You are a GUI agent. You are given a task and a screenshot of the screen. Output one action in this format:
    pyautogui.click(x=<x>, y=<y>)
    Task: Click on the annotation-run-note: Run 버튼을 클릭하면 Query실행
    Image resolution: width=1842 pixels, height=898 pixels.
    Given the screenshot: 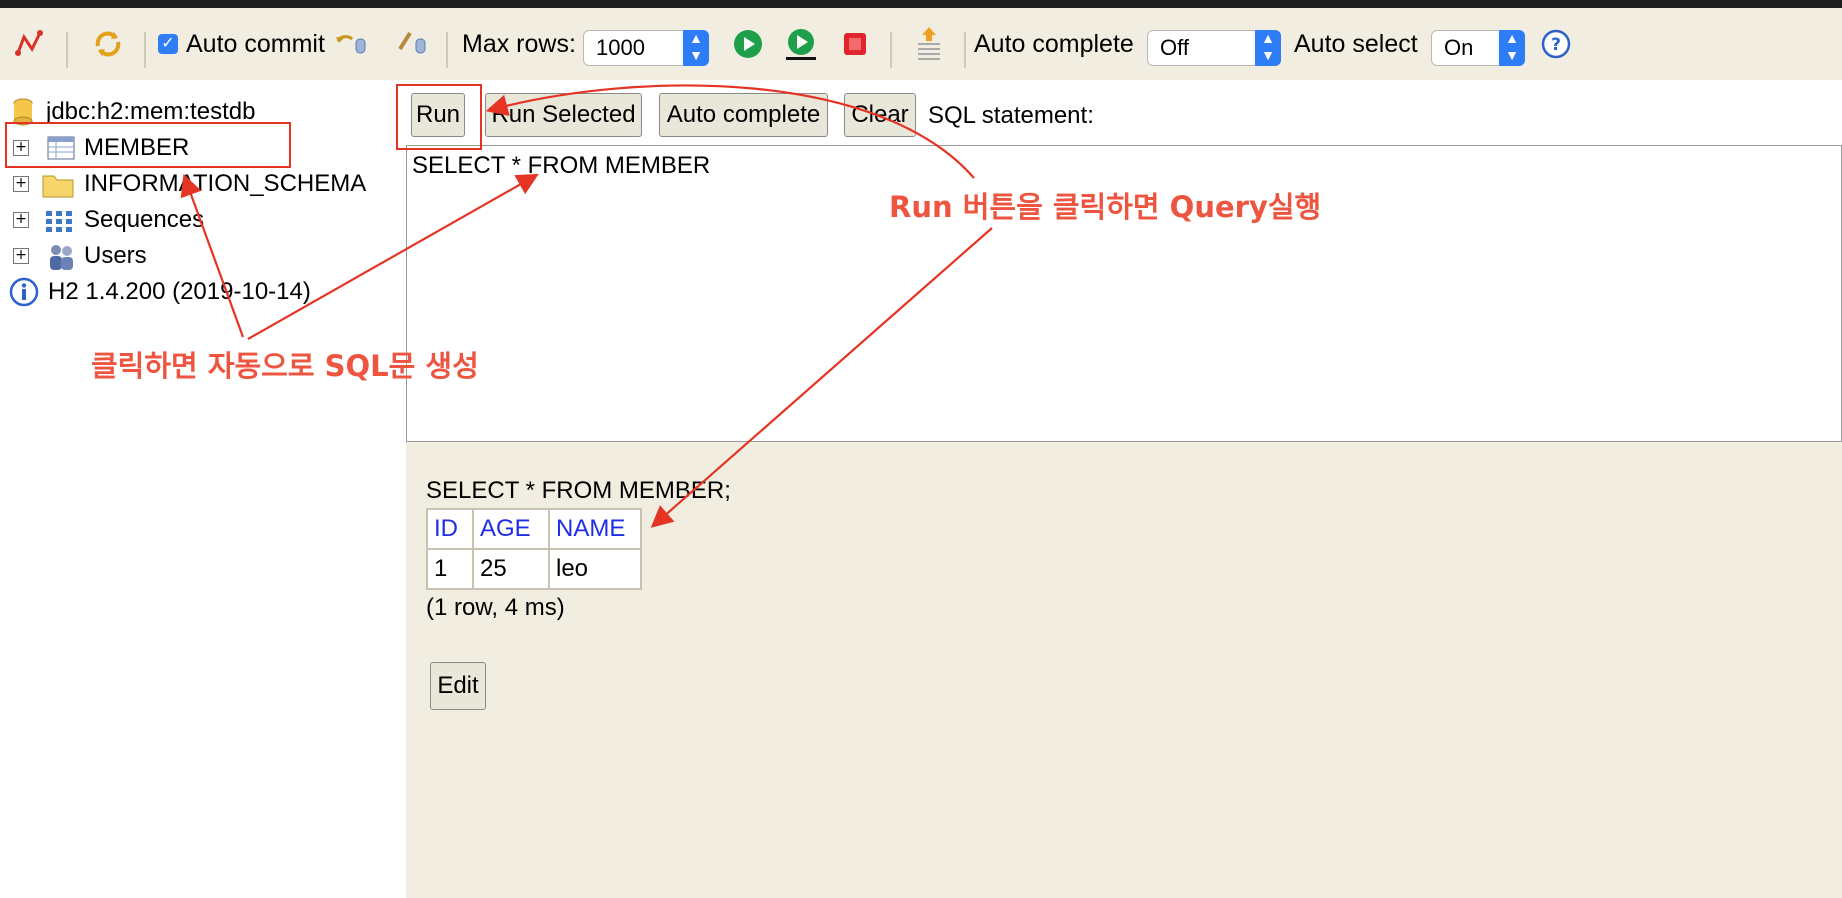 What is the action you would take?
    pyautogui.click(x=1105, y=207)
    